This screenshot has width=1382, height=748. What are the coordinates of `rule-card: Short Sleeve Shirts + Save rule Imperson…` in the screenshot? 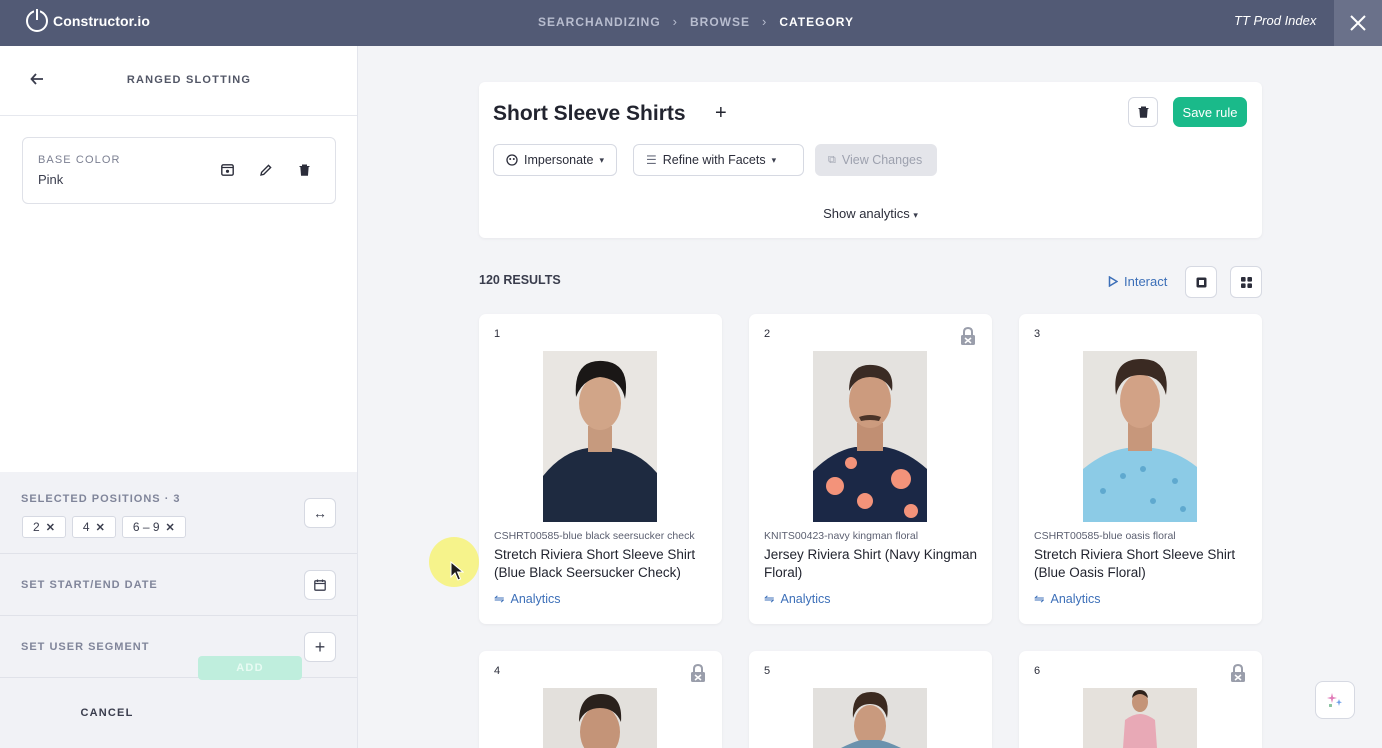 It's located at (870, 160).